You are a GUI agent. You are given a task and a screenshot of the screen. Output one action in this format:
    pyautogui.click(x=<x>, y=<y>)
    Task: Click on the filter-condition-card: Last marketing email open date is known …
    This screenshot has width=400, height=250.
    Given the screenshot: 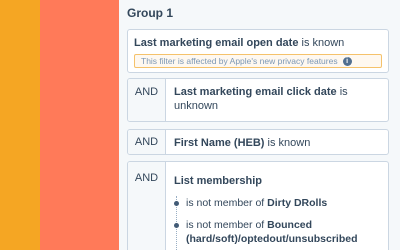 What is the action you would take?
    pyautogui.click(x=258, y=51)
    